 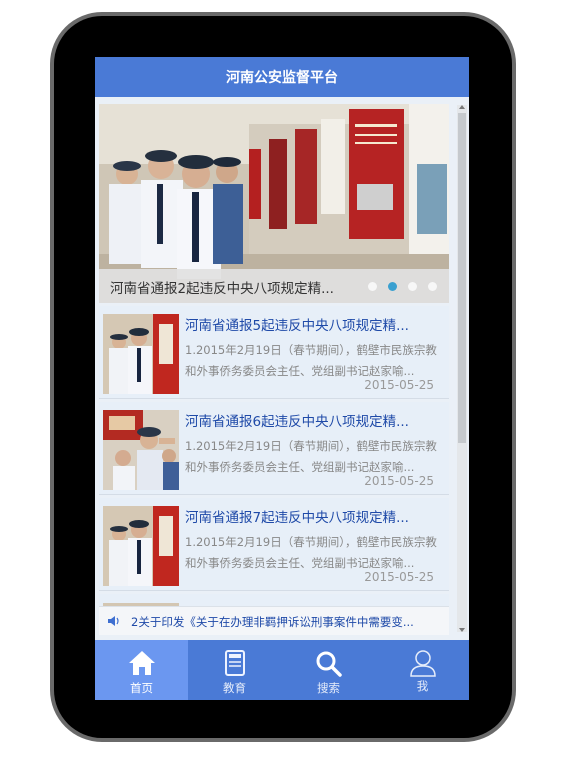 What do you see at coordinates (328, 688) in the screenshot?
I see `tab-label: 搜索` at bounding box center [328, 688].